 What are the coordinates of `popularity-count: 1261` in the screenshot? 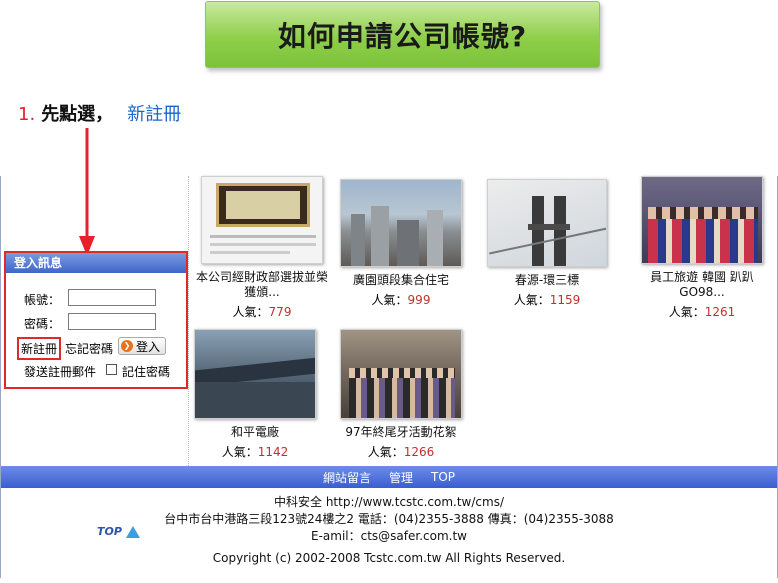 It's located at (720, 312).